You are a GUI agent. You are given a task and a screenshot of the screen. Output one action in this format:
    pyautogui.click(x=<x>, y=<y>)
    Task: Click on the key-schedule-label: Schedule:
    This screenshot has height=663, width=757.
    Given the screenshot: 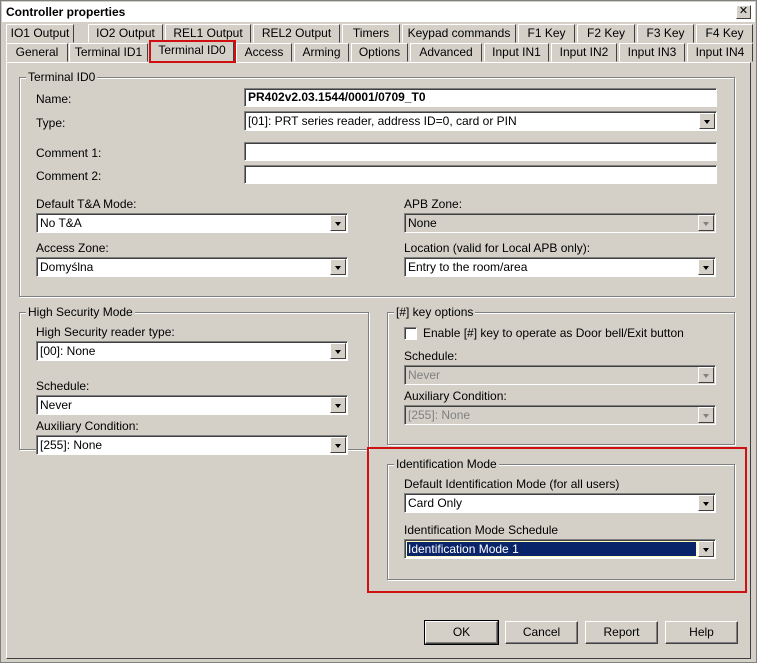 What is the action you would take?
    pyautogui.click(x=431, y=356)
    